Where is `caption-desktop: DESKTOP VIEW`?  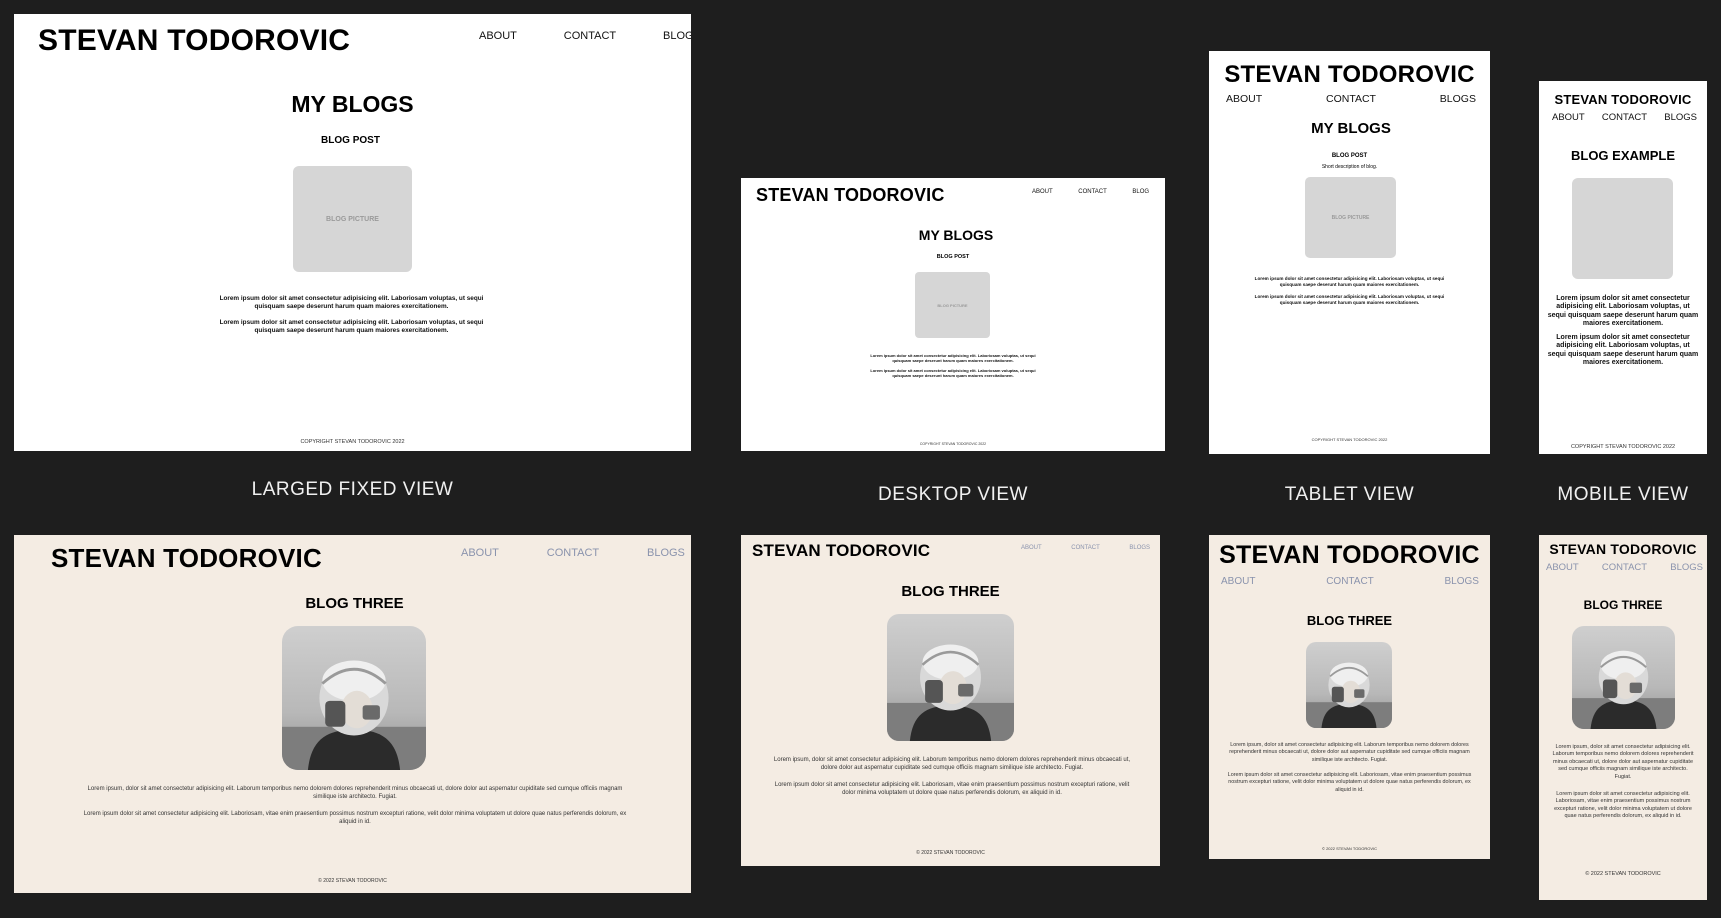
caption-desktop: DESKTOP VIEW is located at coordinates (953, 494).